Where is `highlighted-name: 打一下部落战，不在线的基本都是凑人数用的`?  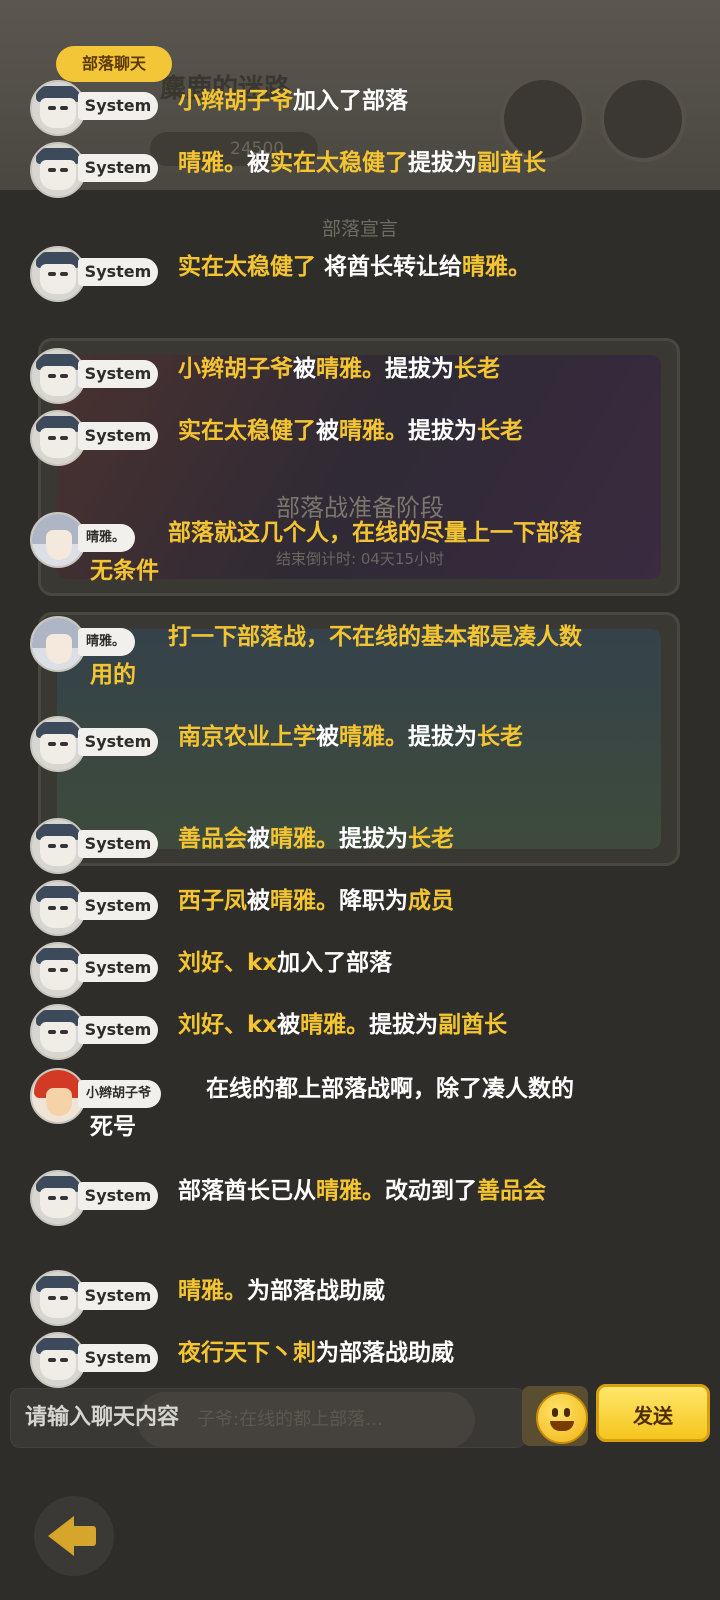
highlighted-name: 打一下部落战，不在线的基本都是凑人数用的 is located at coordinates (336, 656).